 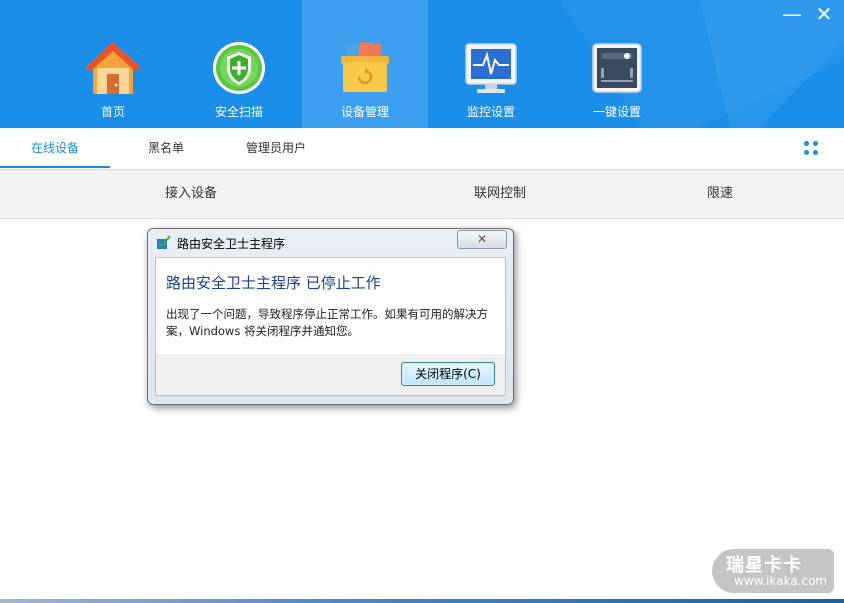 What do you see at coordinates (792, 15) in the screenshot?
I see `minimize-button: —` at bounding box center [792, 15].